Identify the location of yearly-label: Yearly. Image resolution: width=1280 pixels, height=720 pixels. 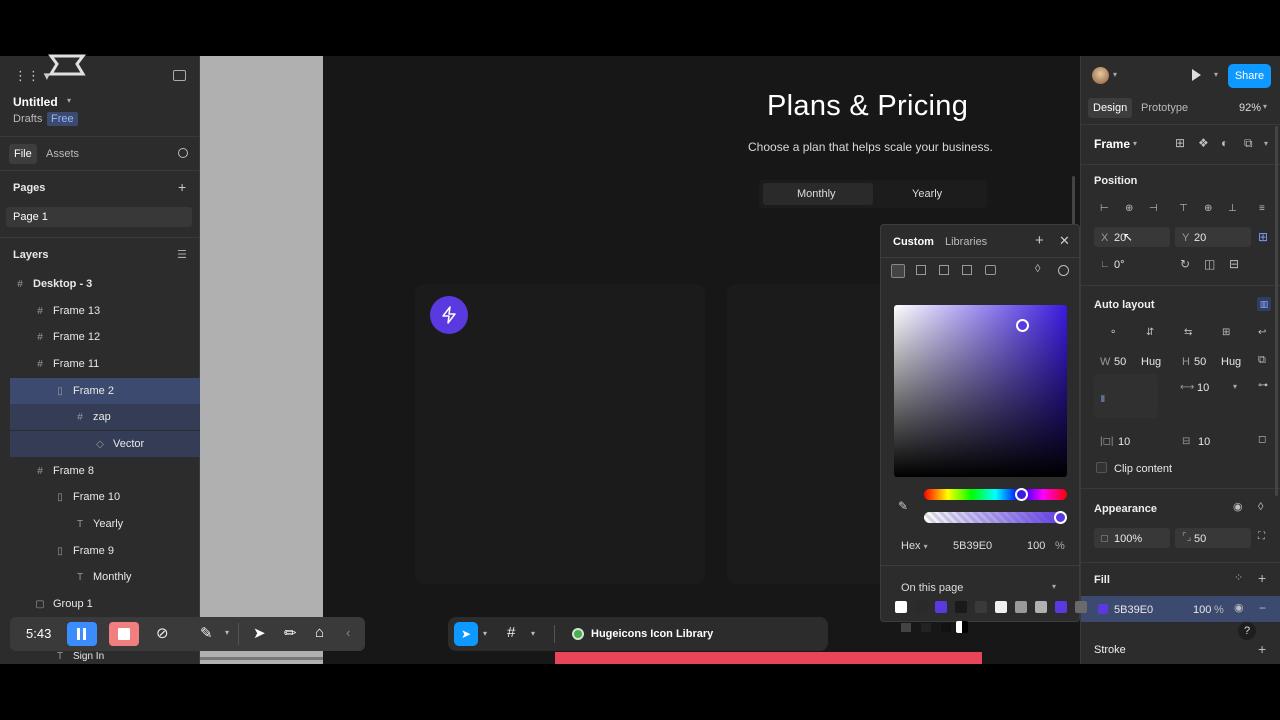
(927, 194).